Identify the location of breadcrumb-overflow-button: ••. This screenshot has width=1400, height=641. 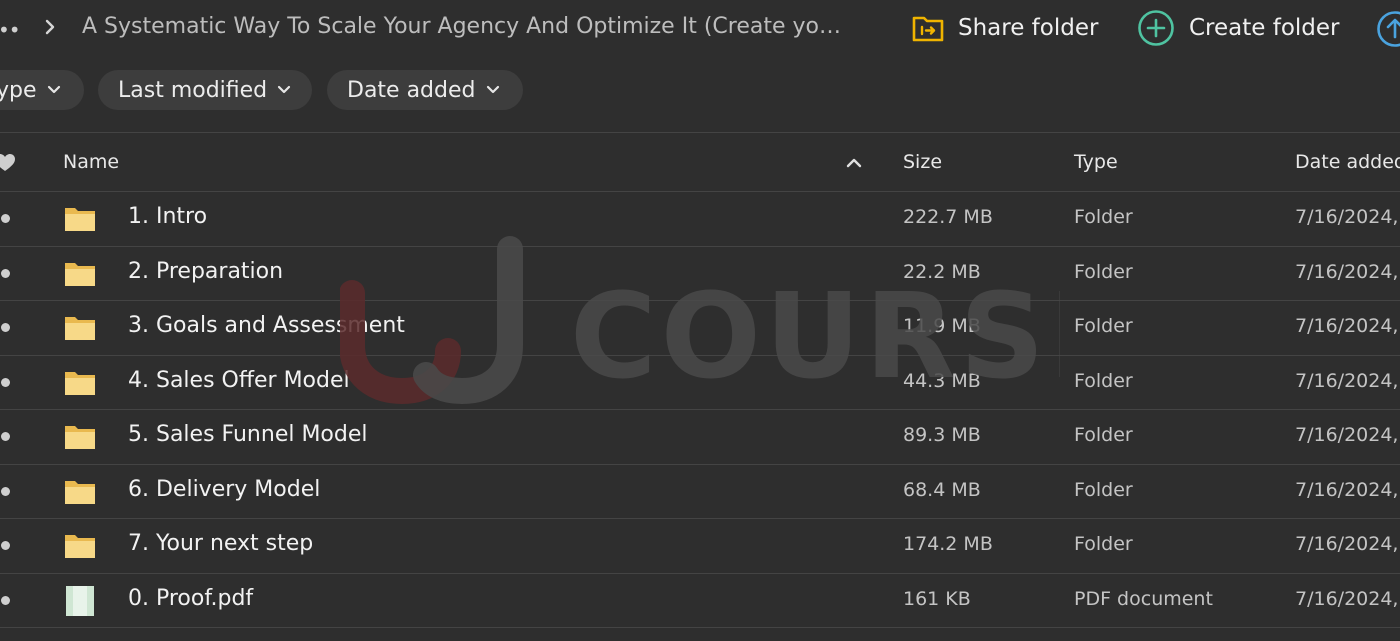
(10, 30).